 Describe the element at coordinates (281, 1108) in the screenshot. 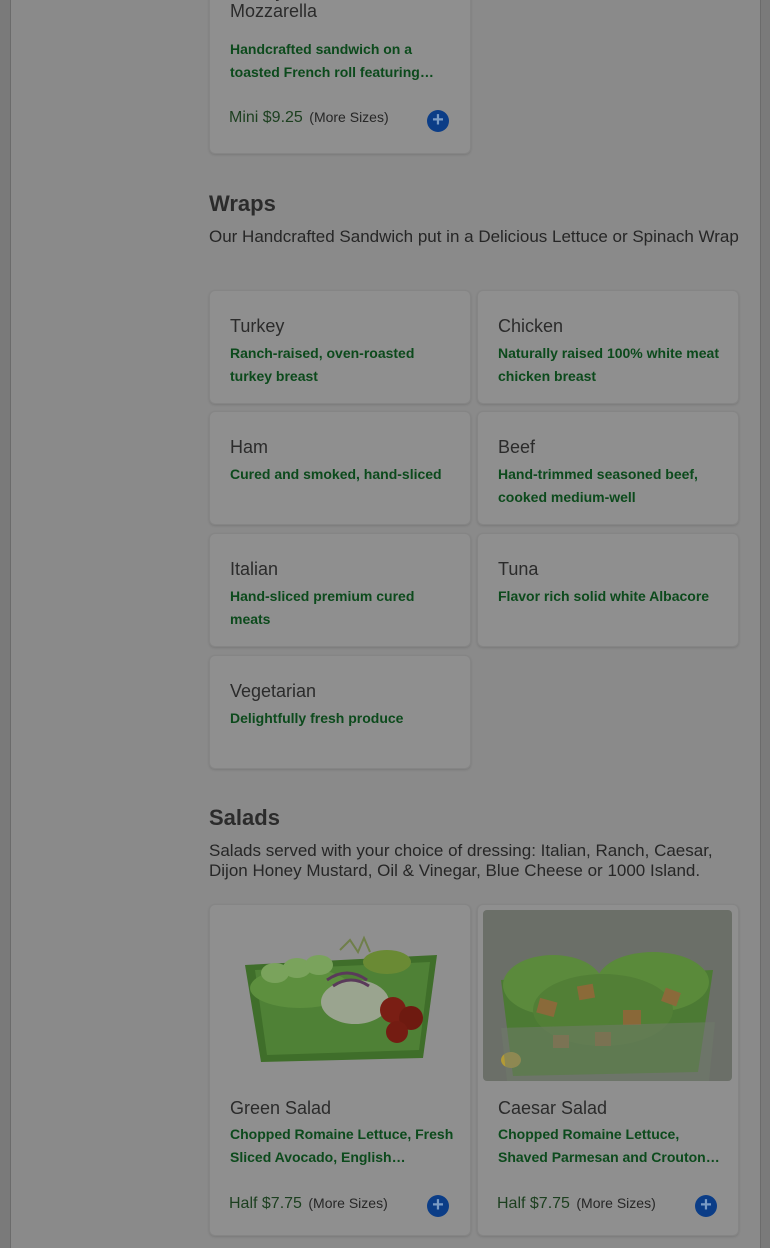

I see `menu-item-title: Green Salad` at that location.